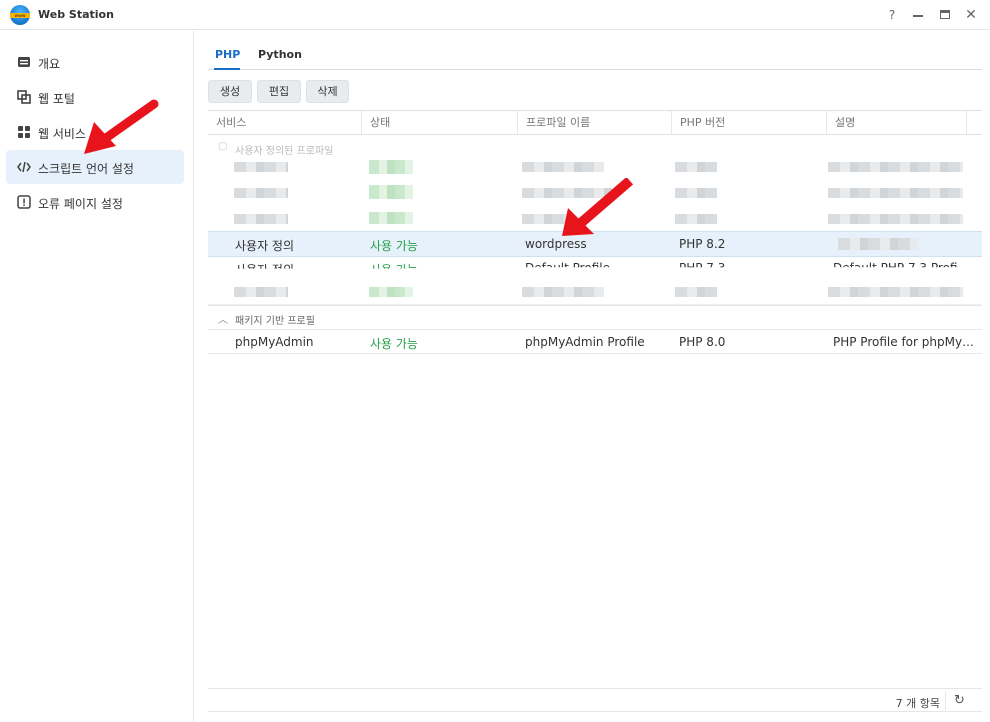 The height and width of the screenshot is (722, 990). What do you see at coordinates (227, 69) in the screenshot?
I see `active-tab-indicator` at bounding box center [227, 69].